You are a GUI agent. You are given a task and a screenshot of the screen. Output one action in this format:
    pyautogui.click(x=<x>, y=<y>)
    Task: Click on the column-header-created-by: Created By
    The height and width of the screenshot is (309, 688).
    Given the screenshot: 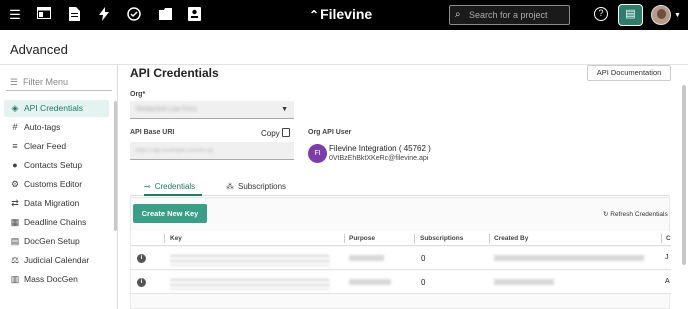 What is the action you would take?
    pyautogui.click(x=511, y=238)
    